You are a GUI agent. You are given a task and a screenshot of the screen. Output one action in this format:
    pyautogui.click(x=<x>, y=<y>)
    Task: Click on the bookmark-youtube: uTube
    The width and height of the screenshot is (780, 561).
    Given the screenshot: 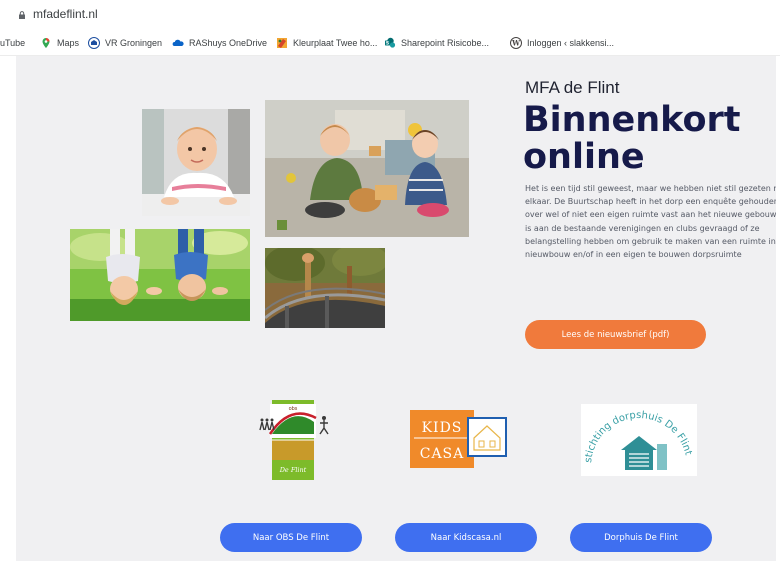 What is the action you would take?
    pyautogui.click(x=12, y=43)
    